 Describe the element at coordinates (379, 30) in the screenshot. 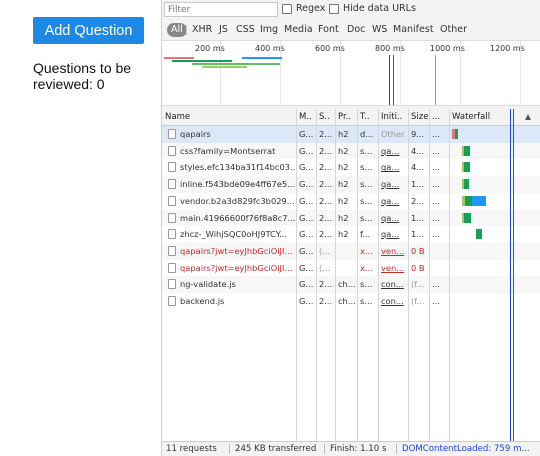

I see `filter-ws-button: WS` at that location.